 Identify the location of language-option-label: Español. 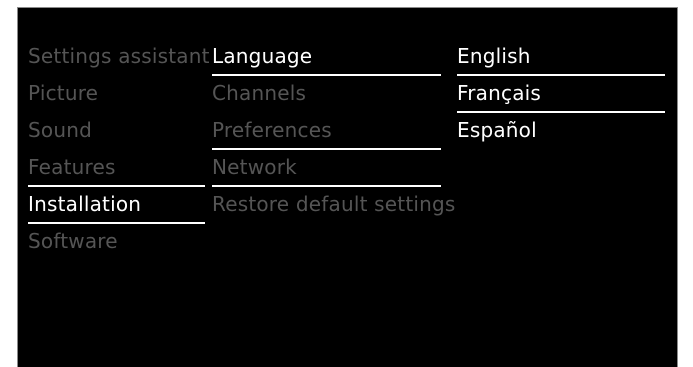
(497, 130).